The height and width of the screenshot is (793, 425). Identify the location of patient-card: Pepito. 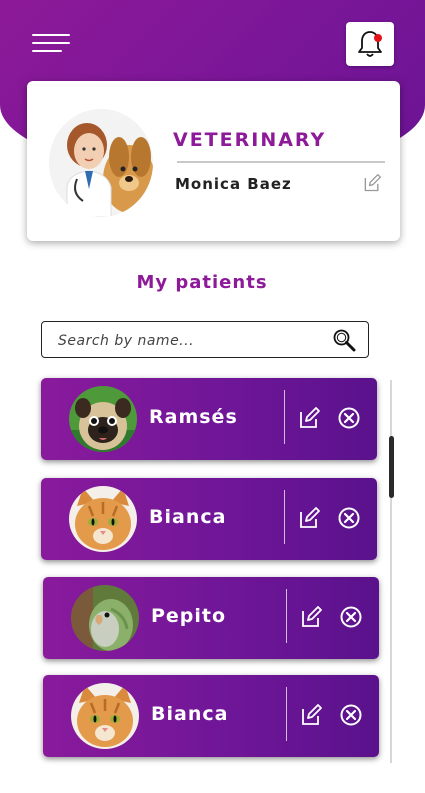
(211, 618).